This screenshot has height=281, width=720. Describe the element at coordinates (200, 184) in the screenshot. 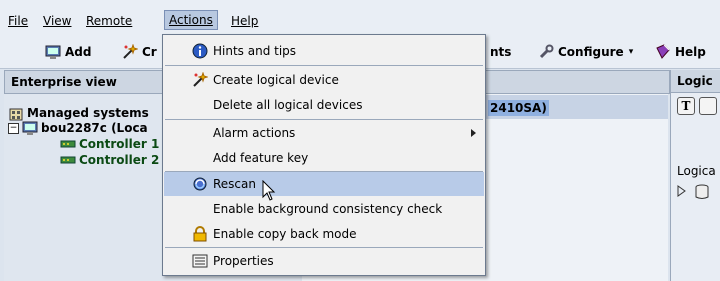

I see `rescan-icon` at that location.